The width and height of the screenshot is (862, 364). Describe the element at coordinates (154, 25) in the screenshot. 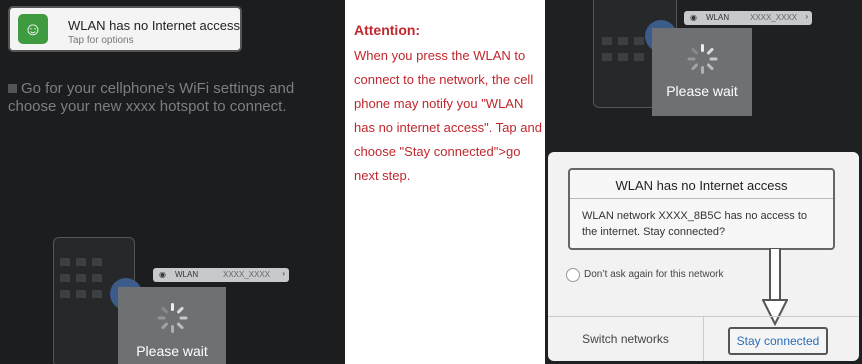

I see `notification-title: WLAN has no Internet access` at that location.